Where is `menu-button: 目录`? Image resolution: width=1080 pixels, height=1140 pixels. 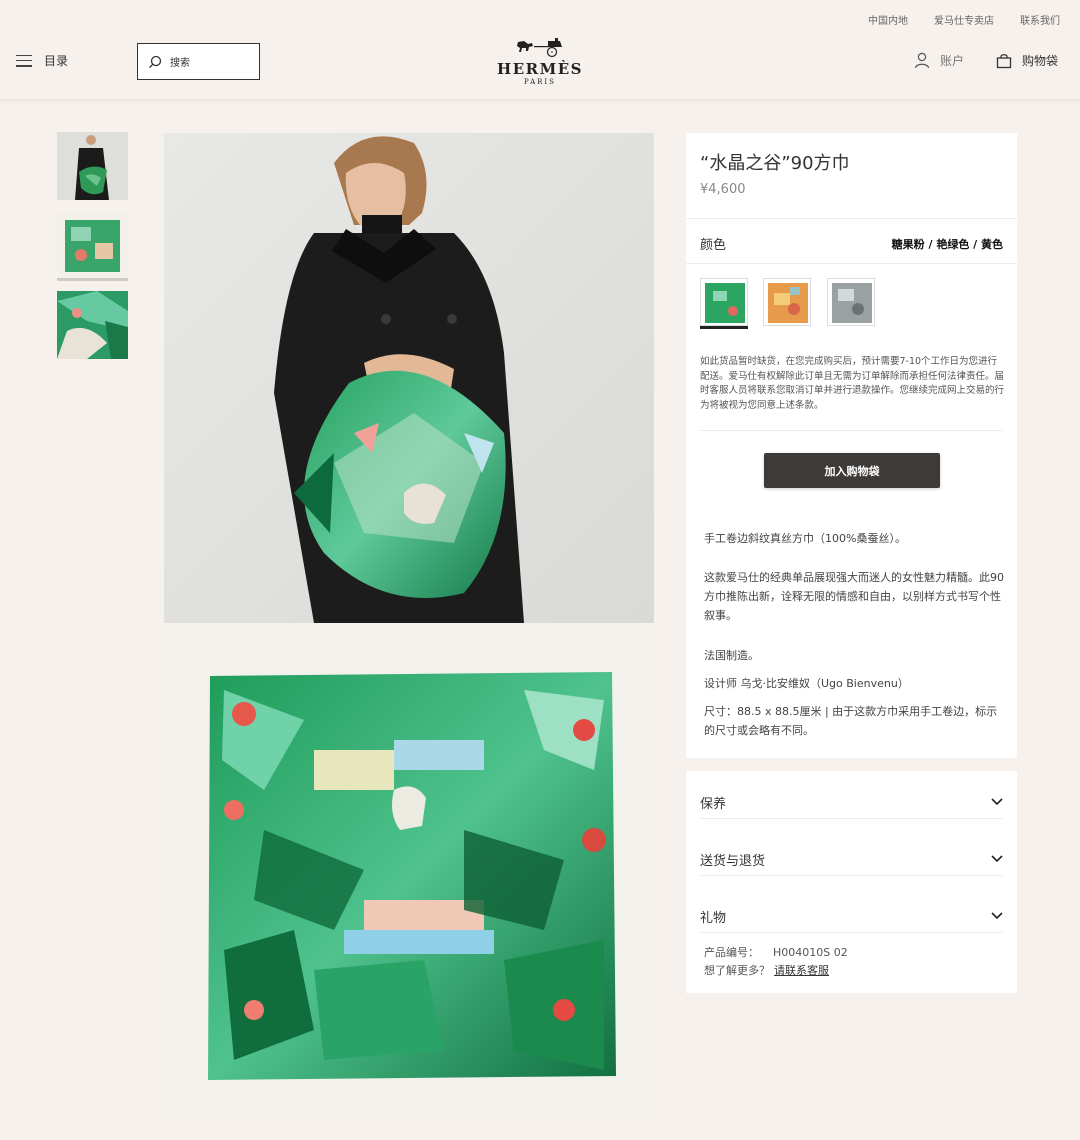
menu-button: 目录 is located at coordinates (42, 60).